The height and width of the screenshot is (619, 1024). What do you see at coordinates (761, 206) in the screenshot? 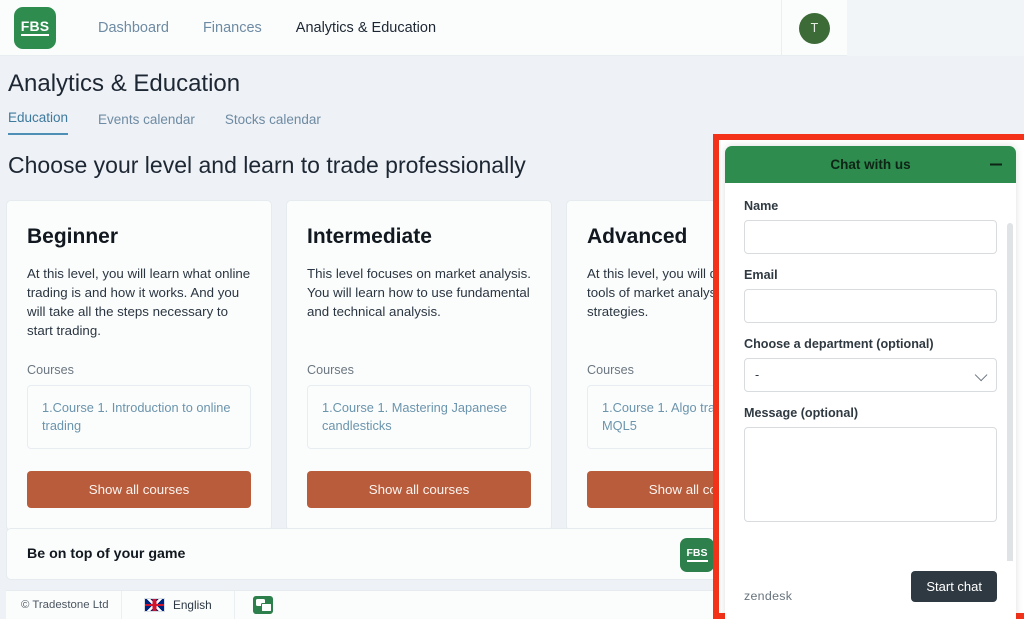
I see `name-label: Name` at bounding box center [761, 206].